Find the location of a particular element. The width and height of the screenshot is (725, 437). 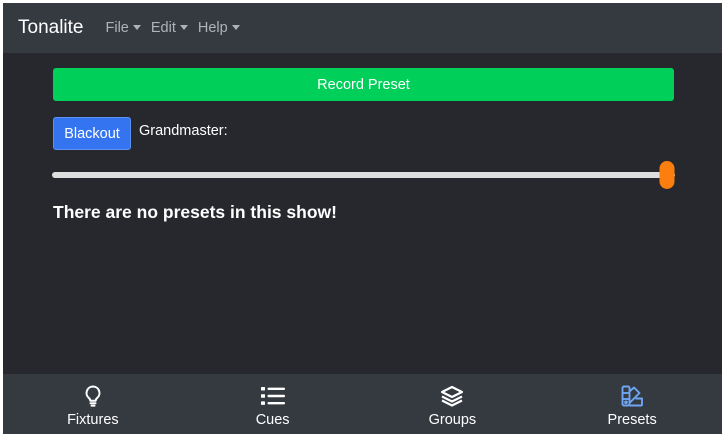

slider-track is located at coordinates (363, 175).